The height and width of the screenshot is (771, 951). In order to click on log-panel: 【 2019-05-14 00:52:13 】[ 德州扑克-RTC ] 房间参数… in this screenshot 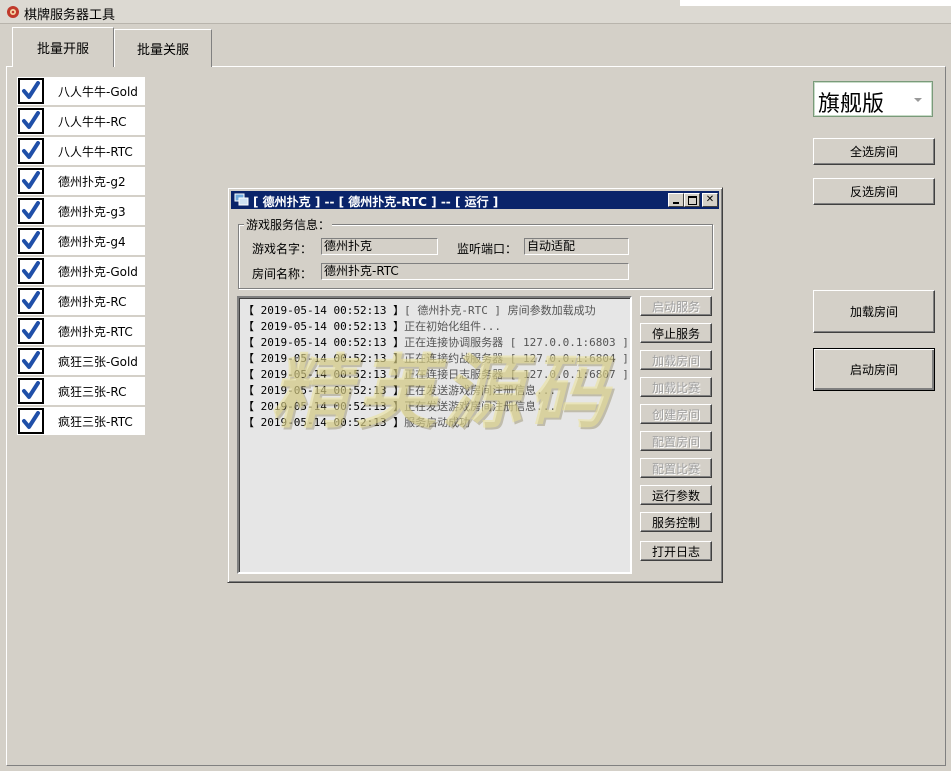, I will do `click(434, 435)`.